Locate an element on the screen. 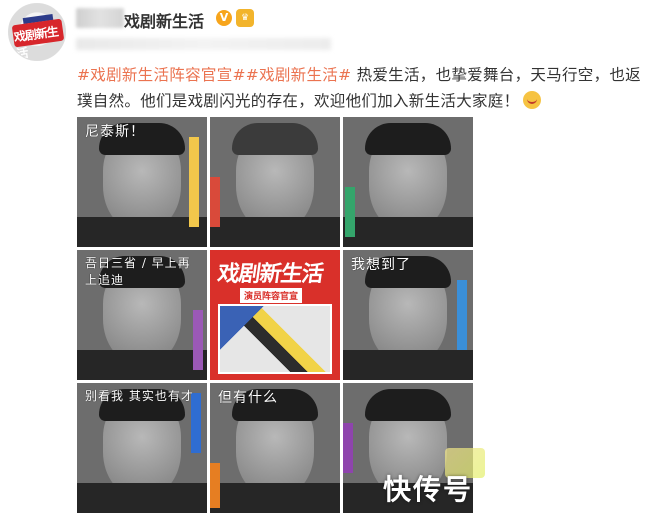  avatar: 戏剧新生活 is located at coordinates (37, 32).